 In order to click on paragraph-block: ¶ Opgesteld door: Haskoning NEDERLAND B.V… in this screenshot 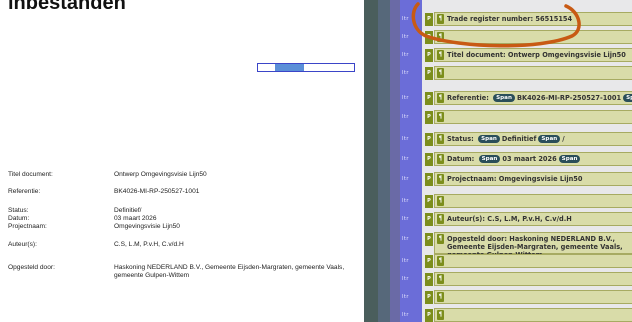, I will do `click(533, 245)`.